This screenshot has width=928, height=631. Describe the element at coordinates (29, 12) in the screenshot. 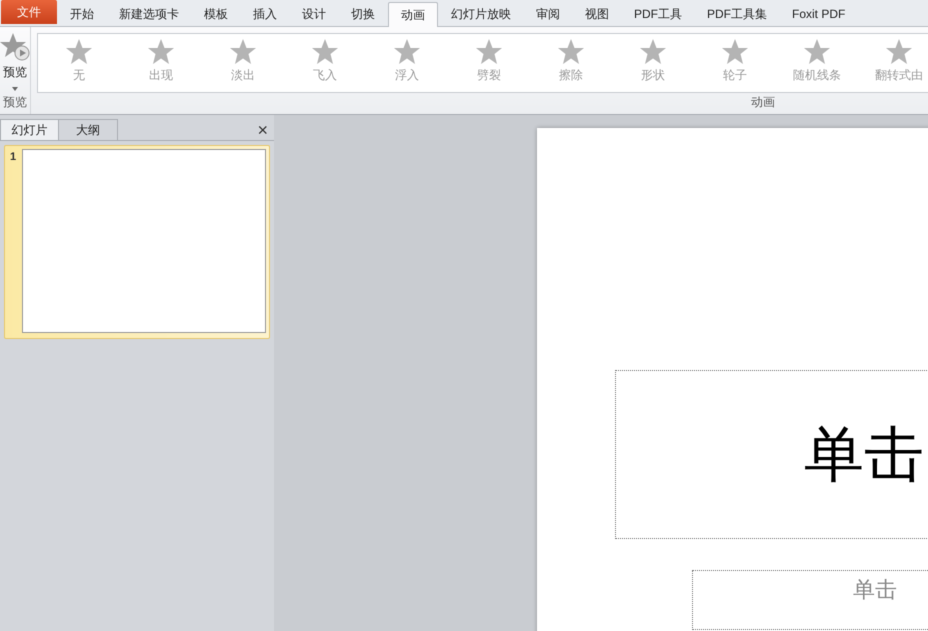

I see `file-tab: 文件` at that location.